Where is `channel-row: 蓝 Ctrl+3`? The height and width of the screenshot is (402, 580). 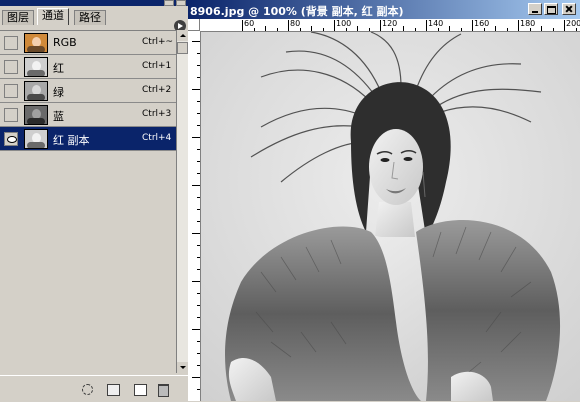 channel-row: 蓝 Ctrl+3 is located at coordinates (88, 115).